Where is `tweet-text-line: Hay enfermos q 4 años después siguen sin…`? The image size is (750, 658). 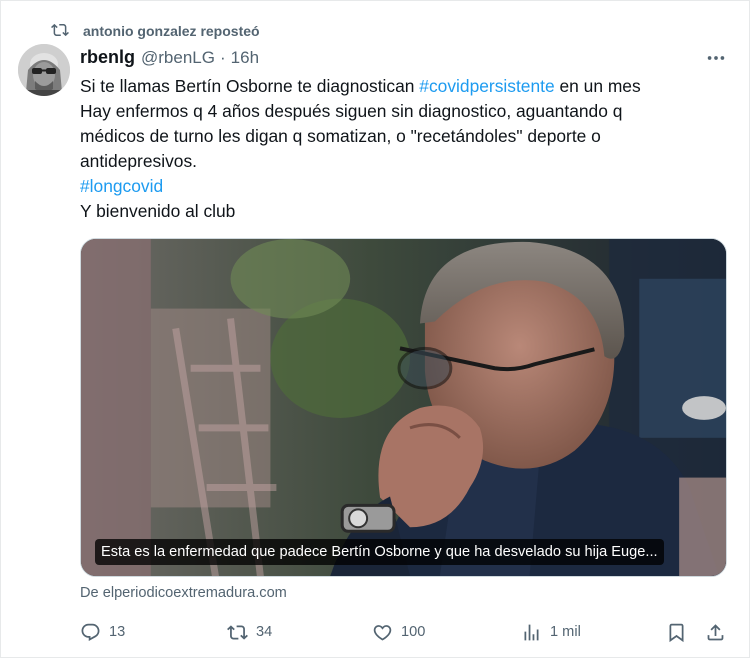 tweet-text-line: Hay enfermos q 4 años después siguen sin… is located at coordinates (405, 111).